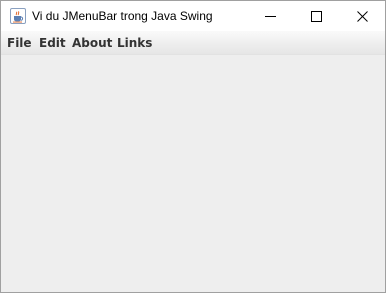 Image resolution: width=386 pixels, height=293 pixels. I want to click on menu-links: Links, so click(134, 43).